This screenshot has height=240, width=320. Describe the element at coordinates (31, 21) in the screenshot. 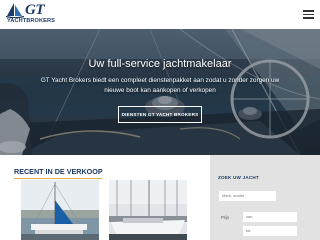

I see `logo-subtitle: YACHTBROKERS` at that location.